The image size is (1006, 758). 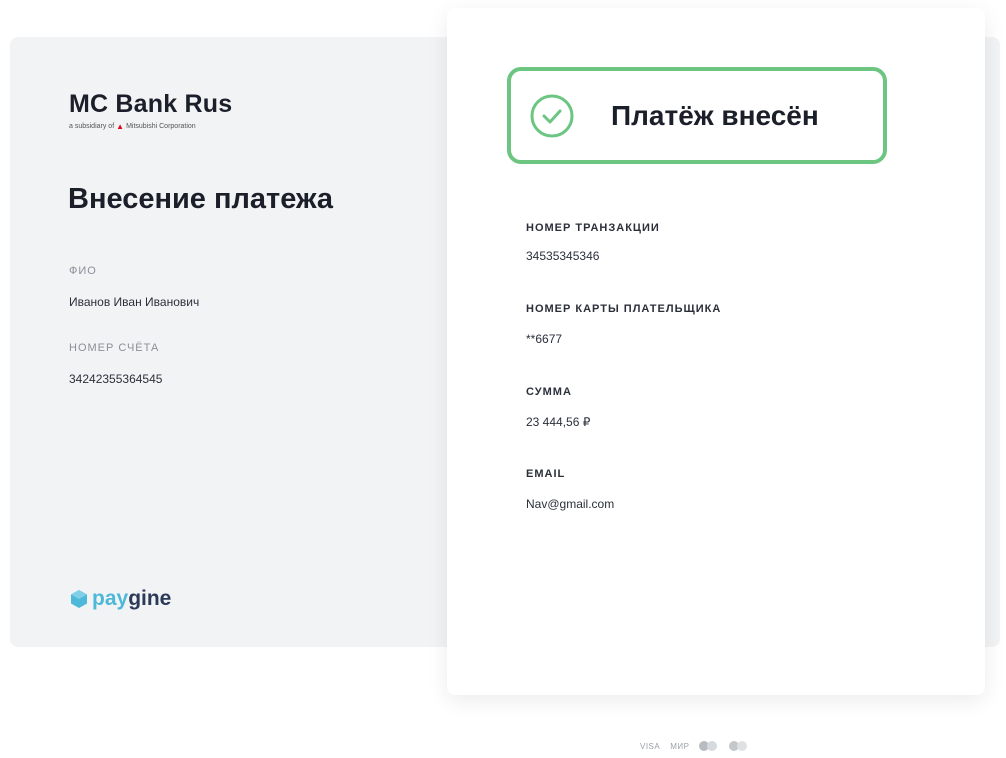 I want to click on email-value: Nav@gmail.com, so click(x=570, y=504).